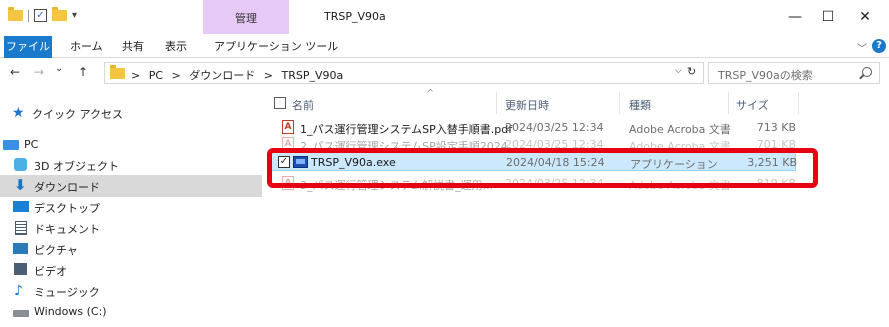 This screenshot has height=327, width=889. I want to click on breadcrumb: > PC > ダウンロード > TRSP_V90a, so click(239, 75).